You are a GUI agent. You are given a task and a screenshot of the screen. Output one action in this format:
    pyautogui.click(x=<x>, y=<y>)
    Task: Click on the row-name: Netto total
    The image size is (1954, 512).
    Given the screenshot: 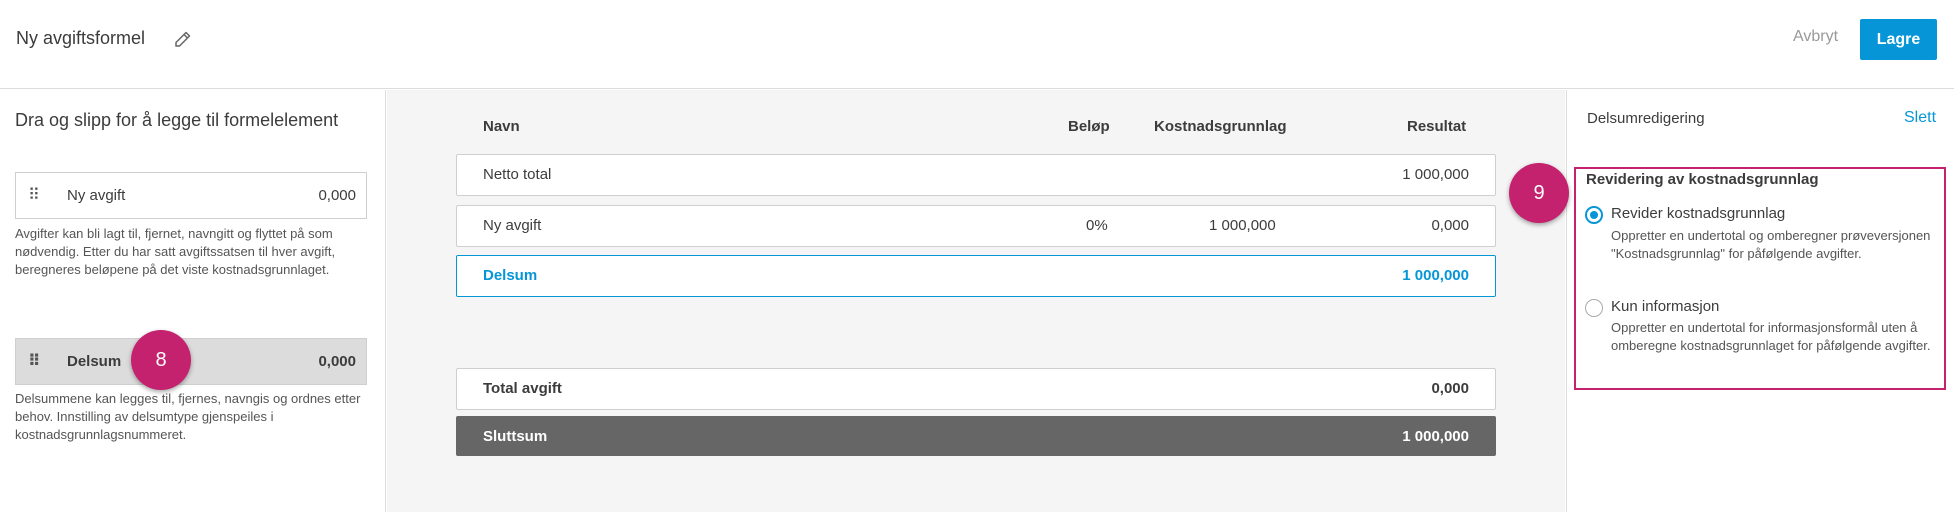 What is the action you would take?
    pyautogui.click(x=517, y=174)
    